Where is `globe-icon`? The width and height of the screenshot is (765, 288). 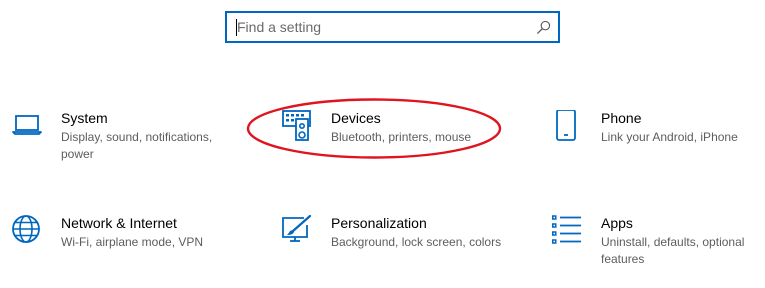 globe-icon is located at coordinates (26, 229).